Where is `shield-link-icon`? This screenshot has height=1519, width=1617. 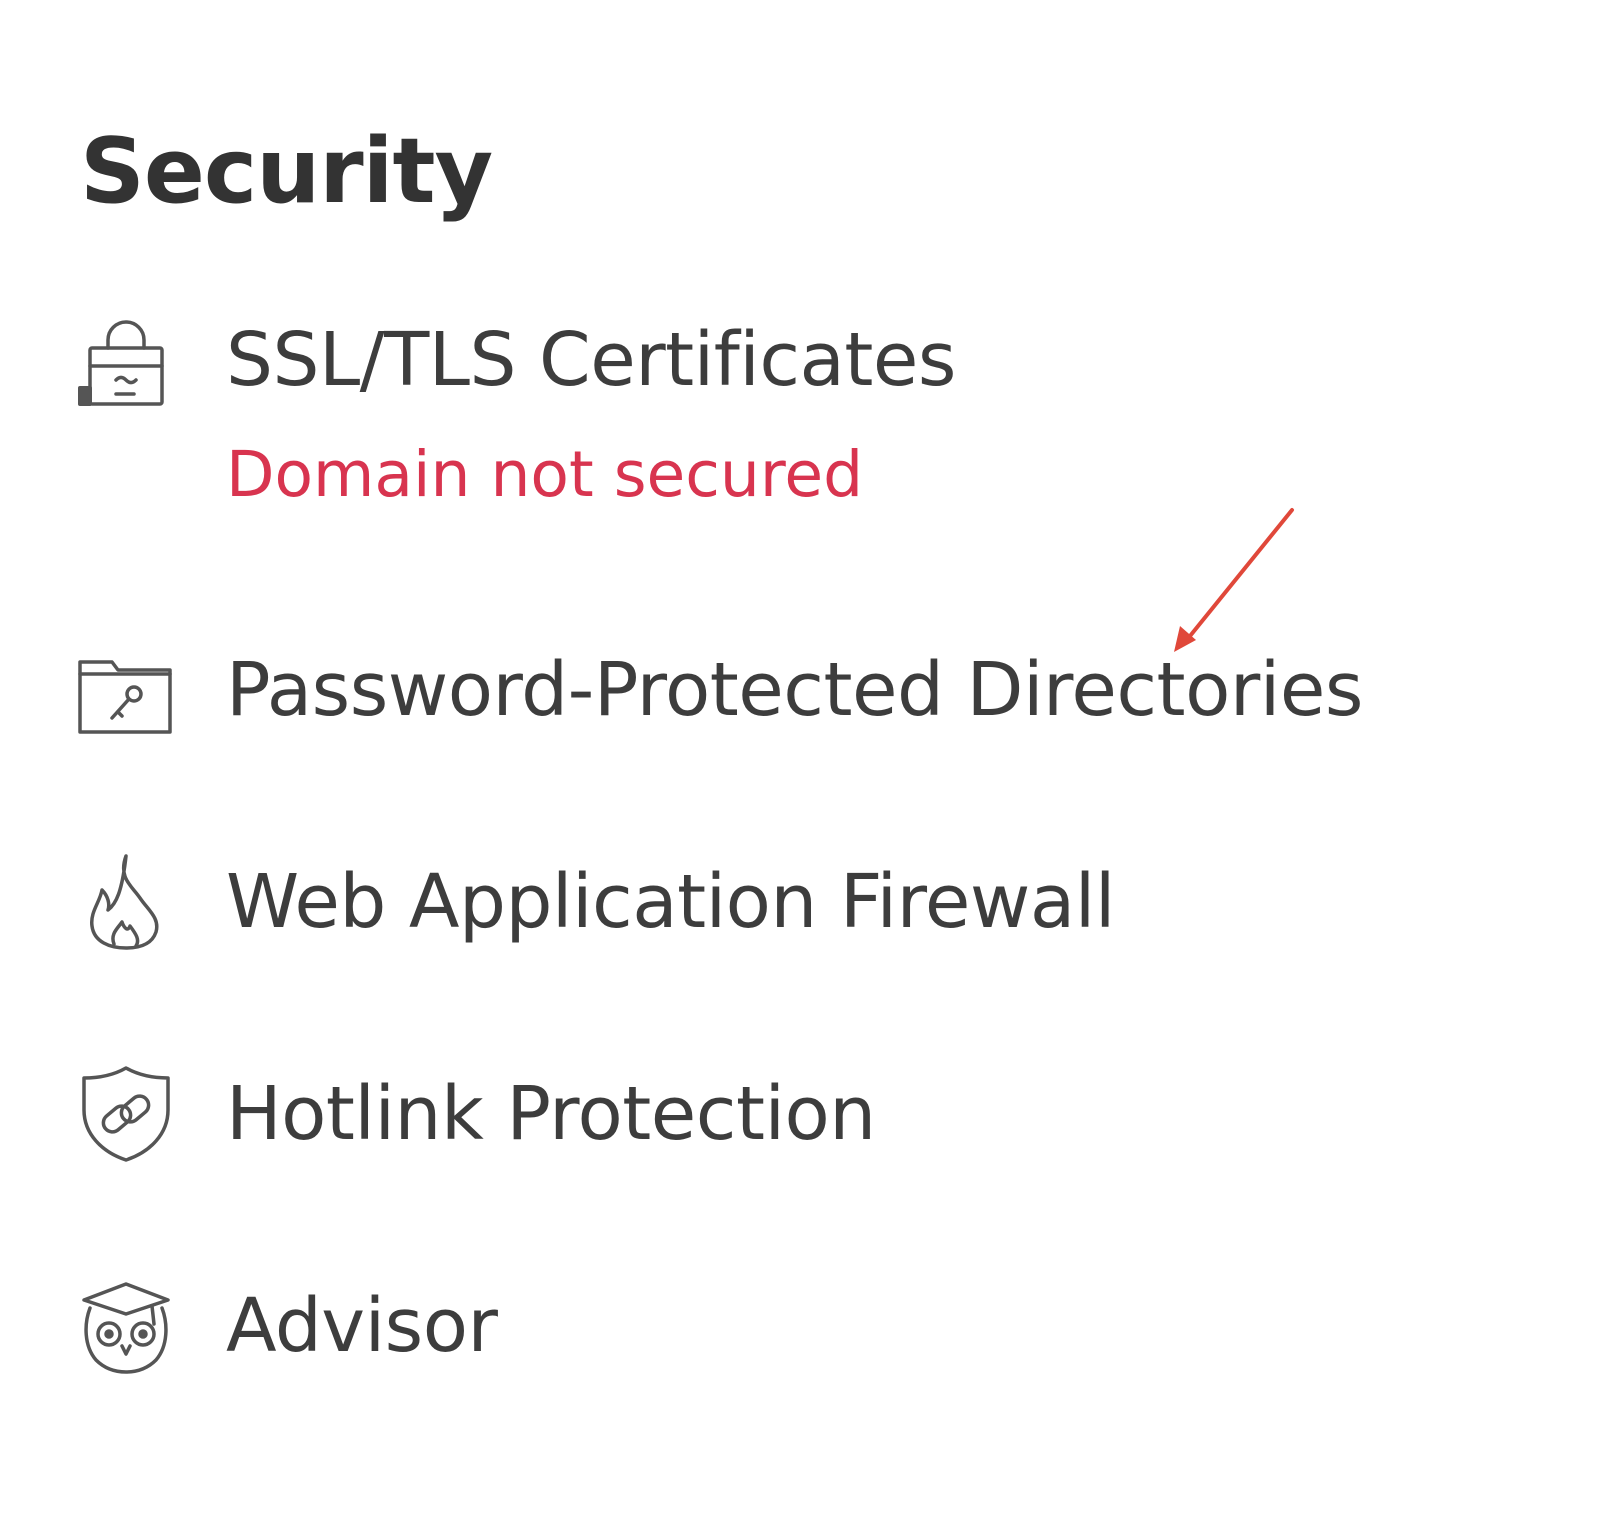
shield-link-icon is located at coordinates (126, 1114).